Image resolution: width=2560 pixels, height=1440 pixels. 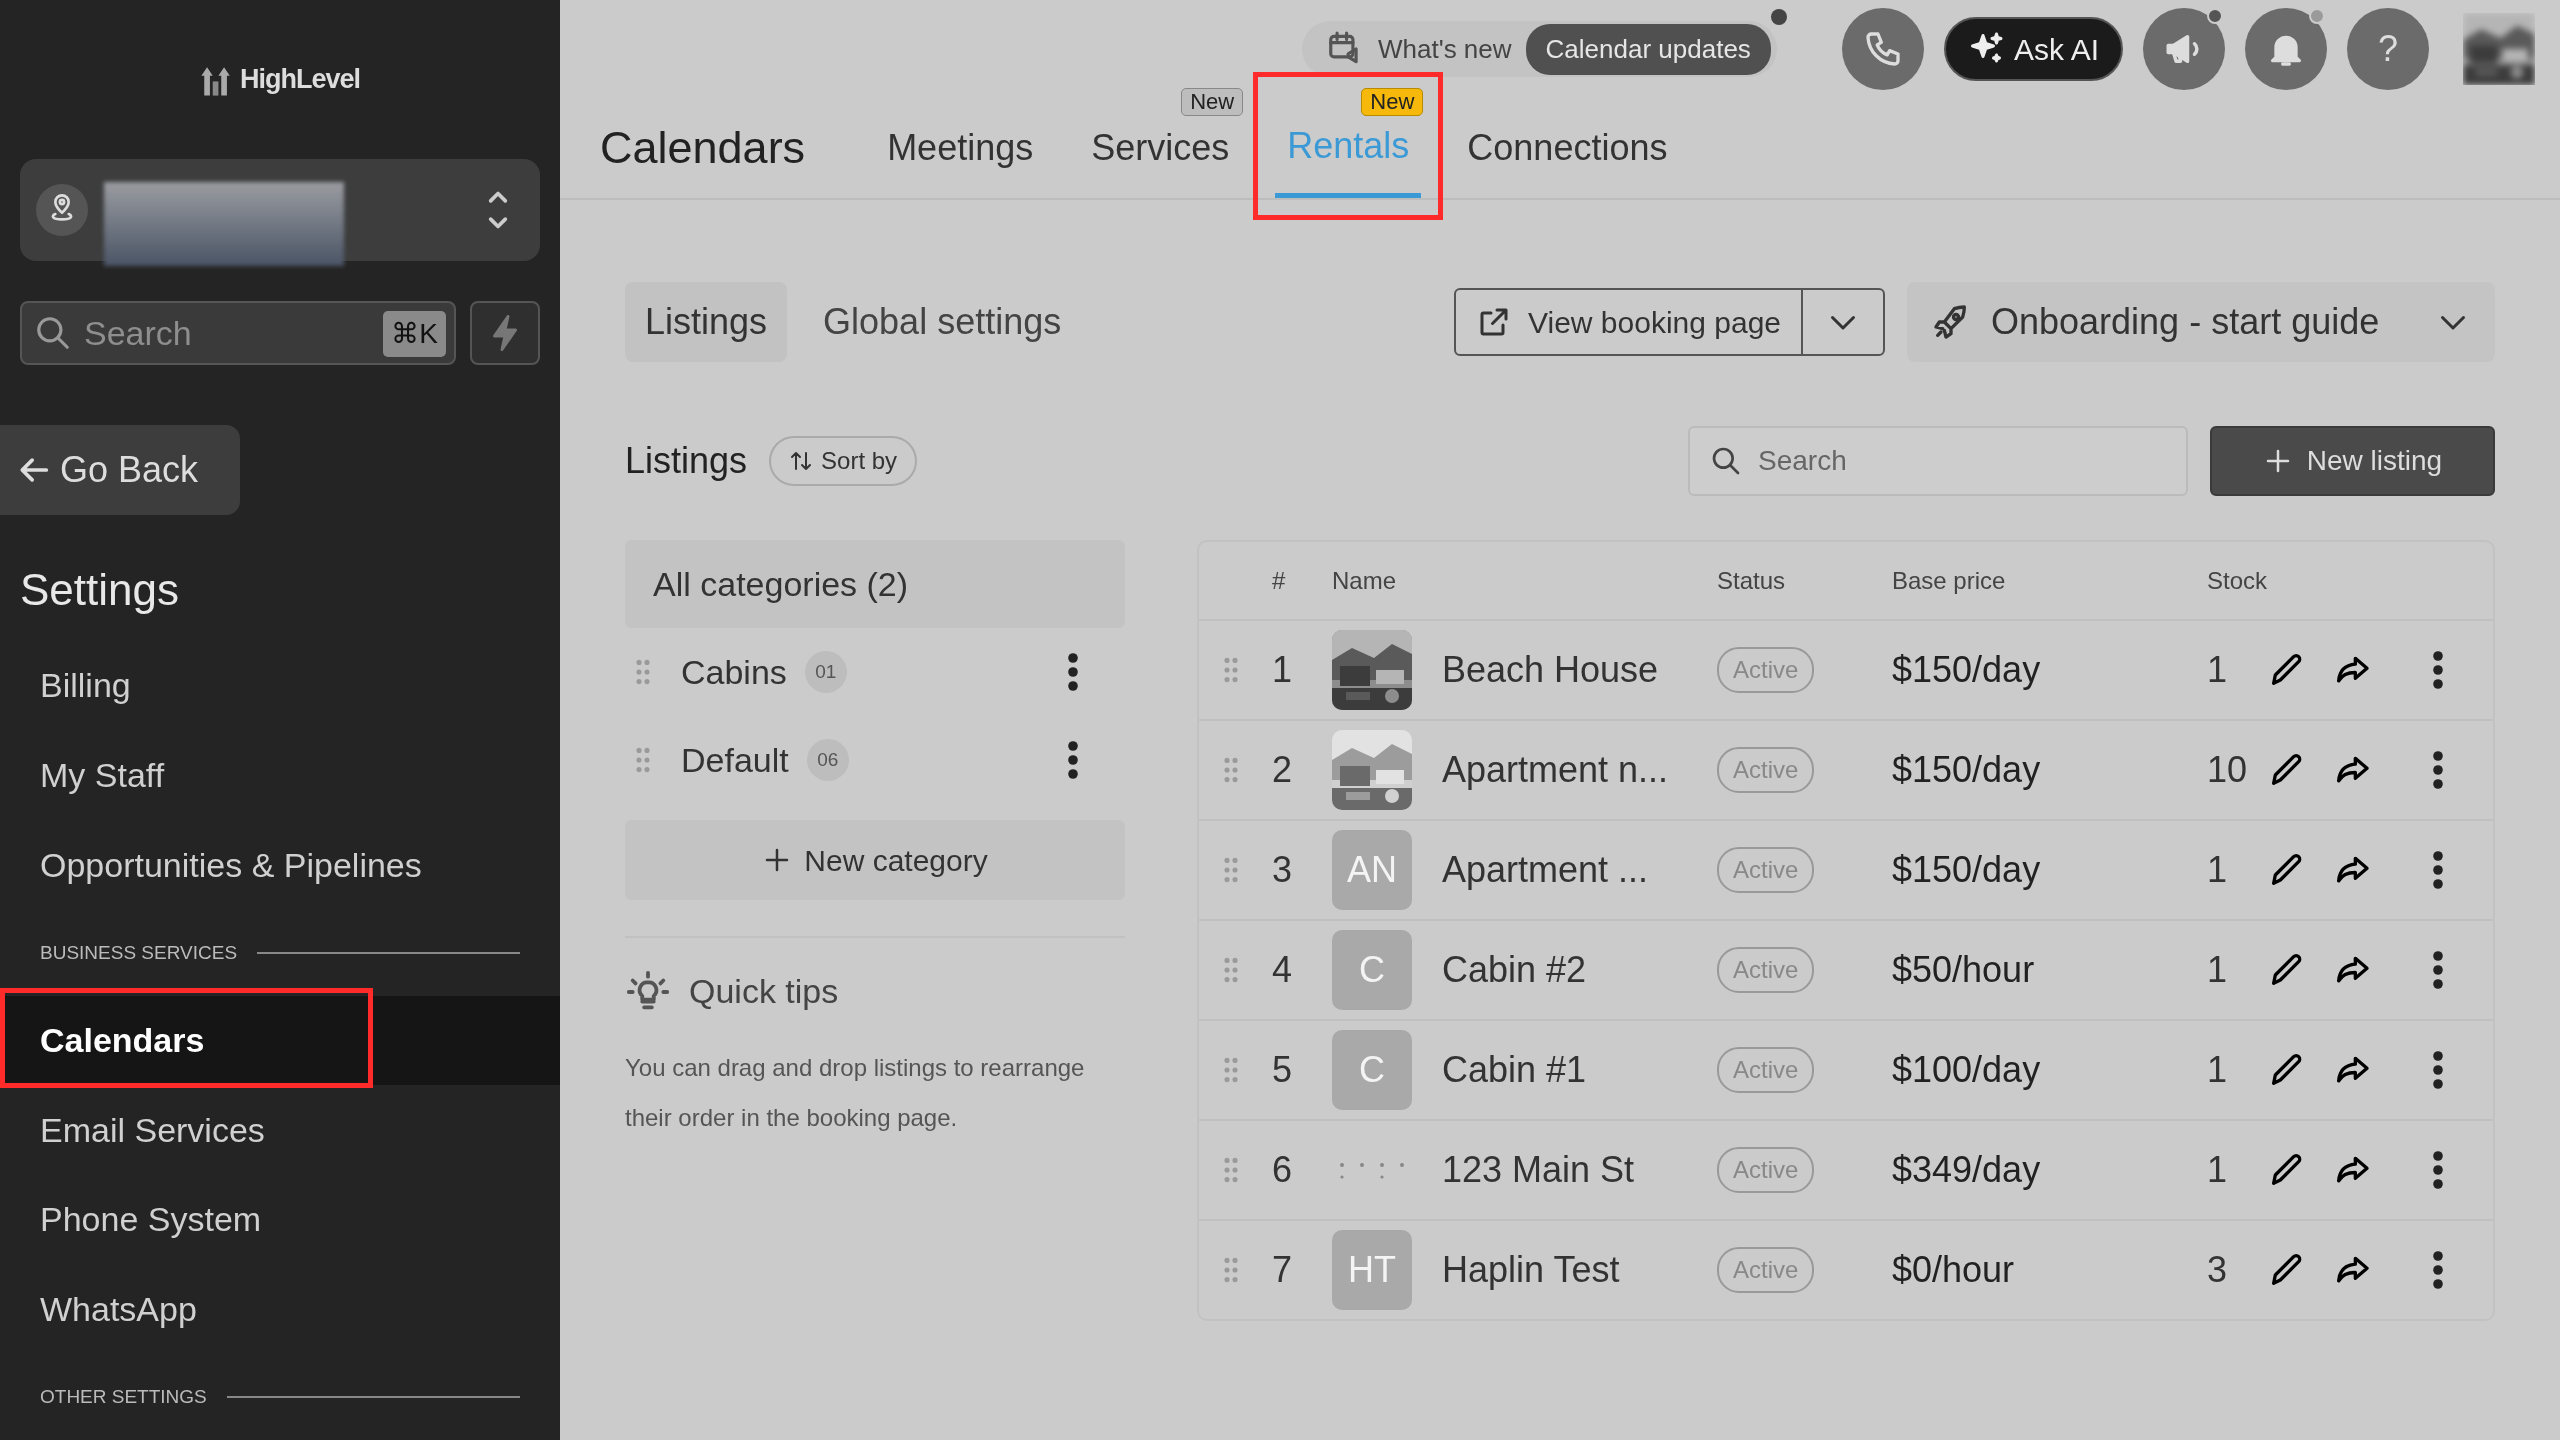 What do you see at coordinates (703, 148) in the screenshot?
I see `page-title: Calendars` at bounding box center [703, 148].